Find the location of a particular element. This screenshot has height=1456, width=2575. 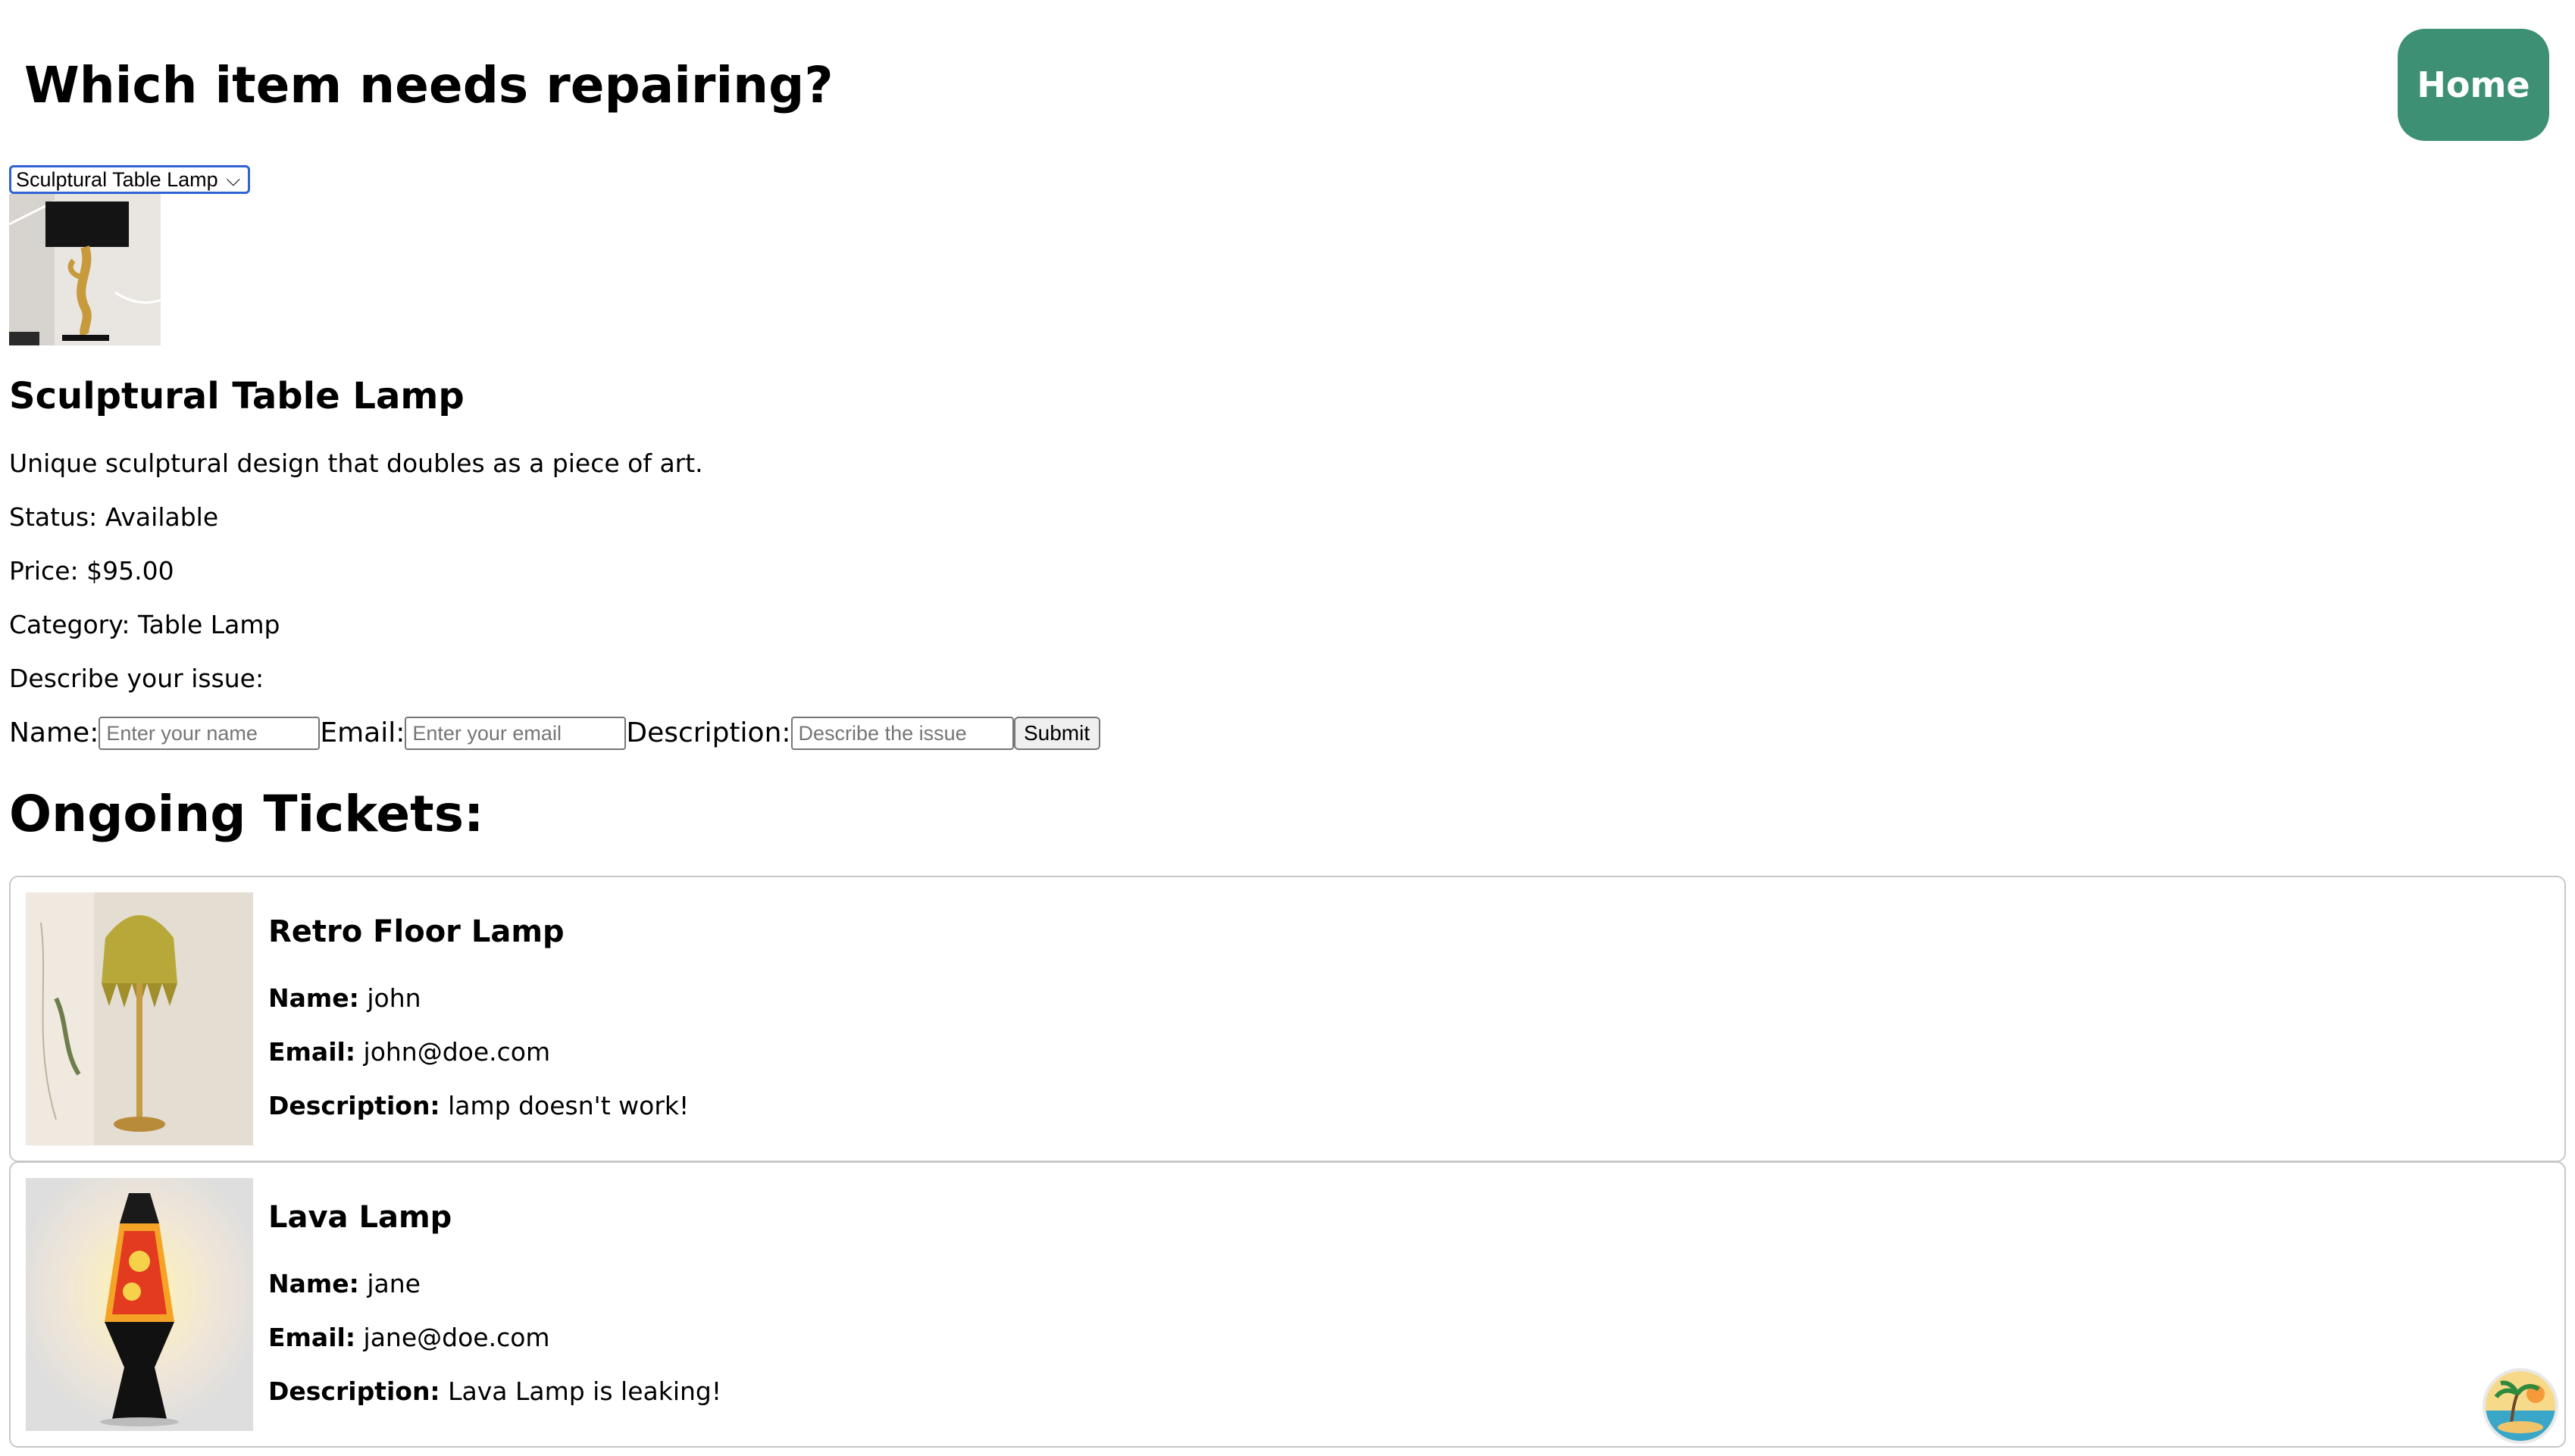

ticket-description: Description: Lava Lamp is leaking! is located at coordinates (494, 1391).